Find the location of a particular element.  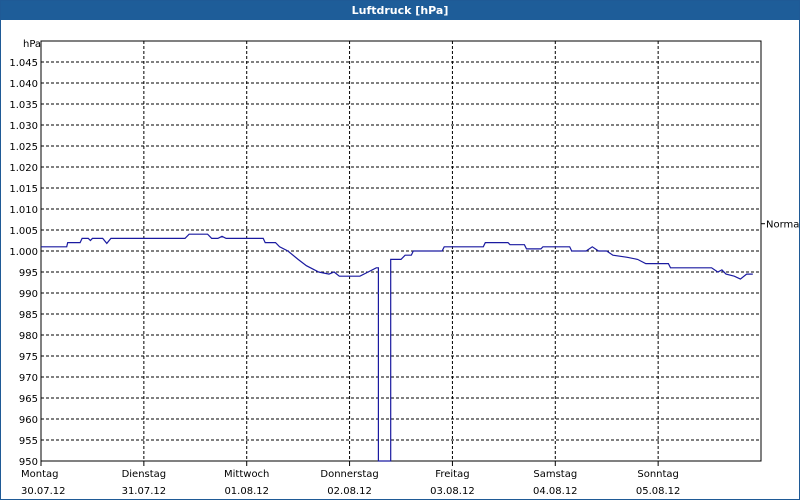

reference-label: Normal is located at coordinates (782, 225).